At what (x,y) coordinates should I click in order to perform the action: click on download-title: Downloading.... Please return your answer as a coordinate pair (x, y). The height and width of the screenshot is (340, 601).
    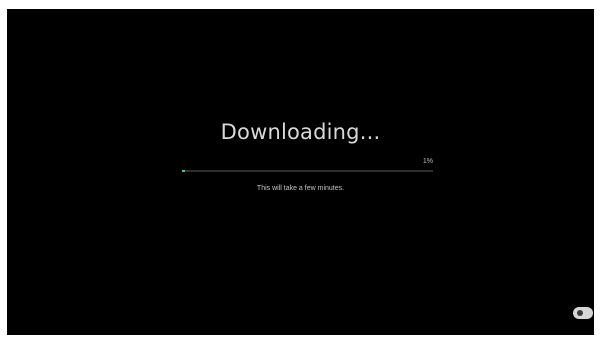
    Looking at the image, I should click on (300, 132).